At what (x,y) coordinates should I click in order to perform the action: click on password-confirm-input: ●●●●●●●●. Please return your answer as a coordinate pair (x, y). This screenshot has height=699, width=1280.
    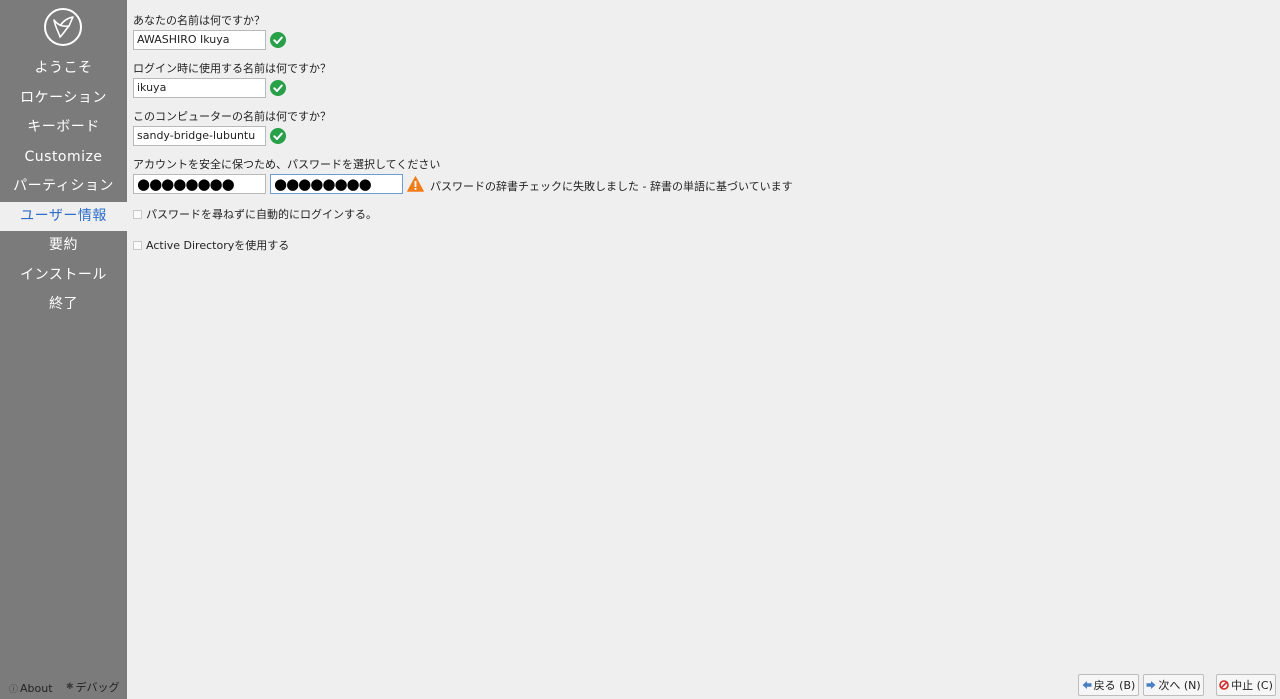
    Looking at the image, I should click on (336, 184).